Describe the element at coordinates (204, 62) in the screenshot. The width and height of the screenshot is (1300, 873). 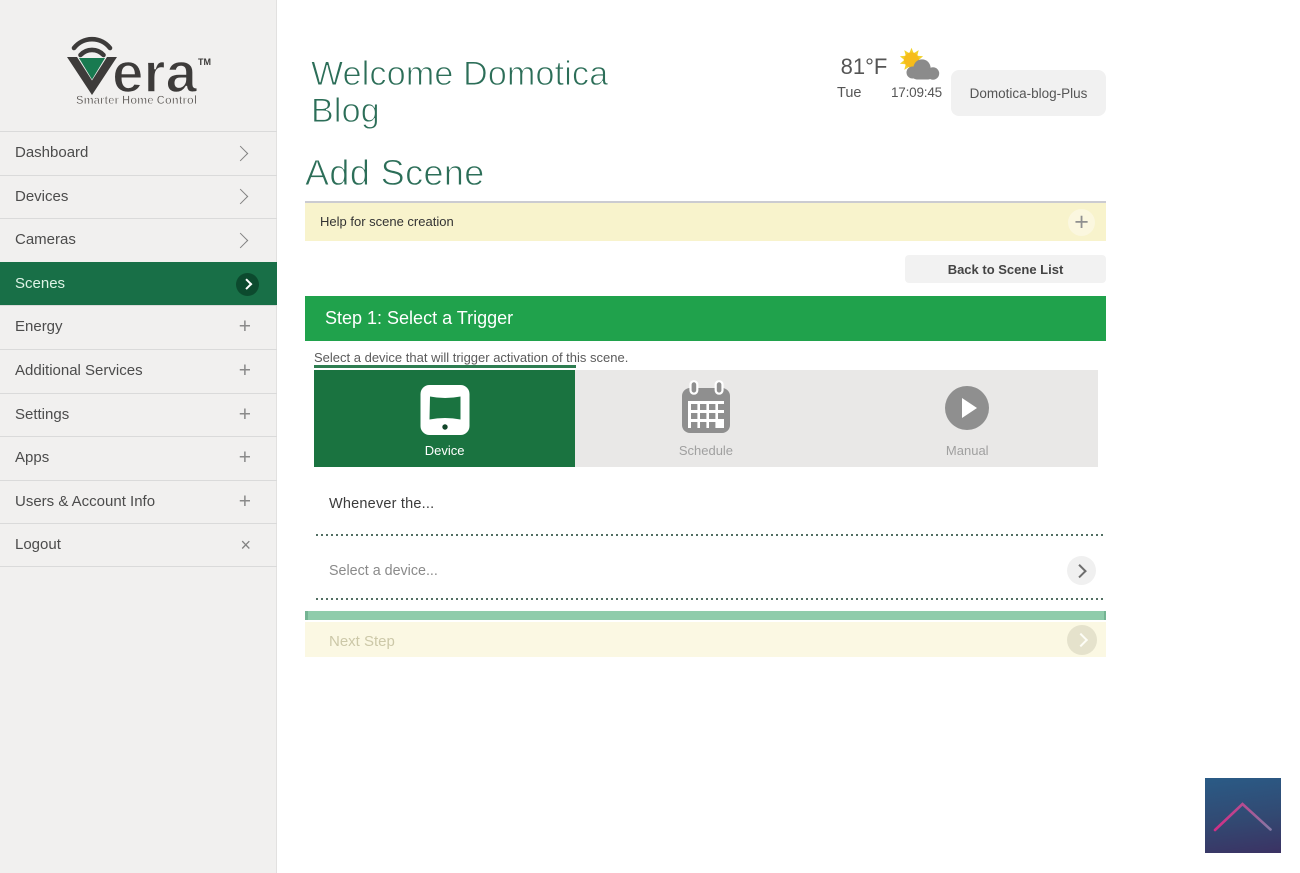
I see `svg-text: TM` at that location.